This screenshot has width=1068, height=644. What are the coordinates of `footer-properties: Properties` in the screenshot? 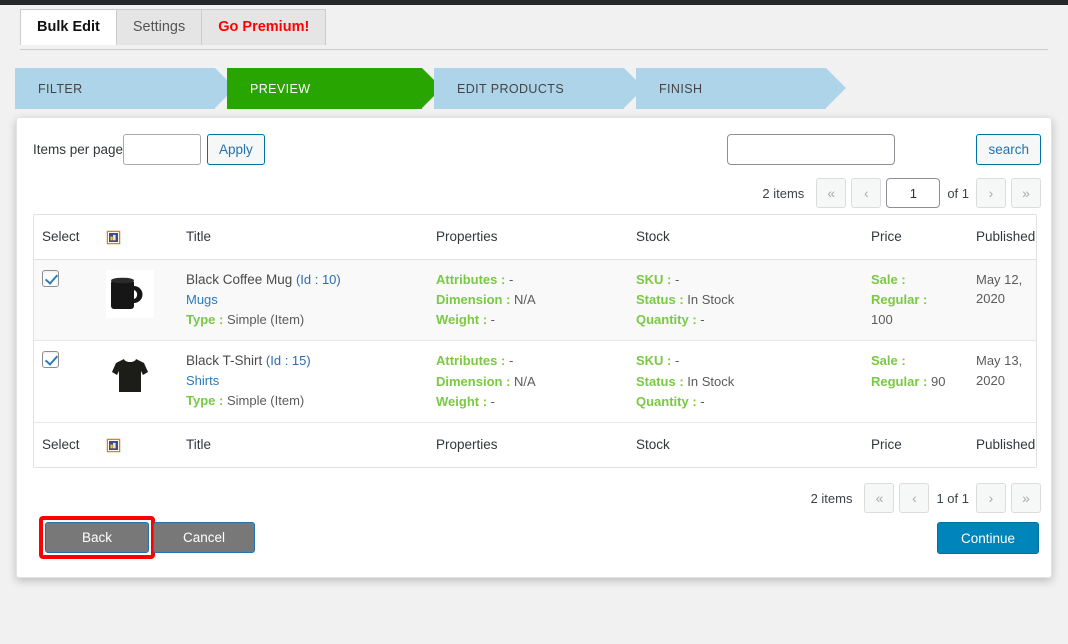 It's located at (528, 444).